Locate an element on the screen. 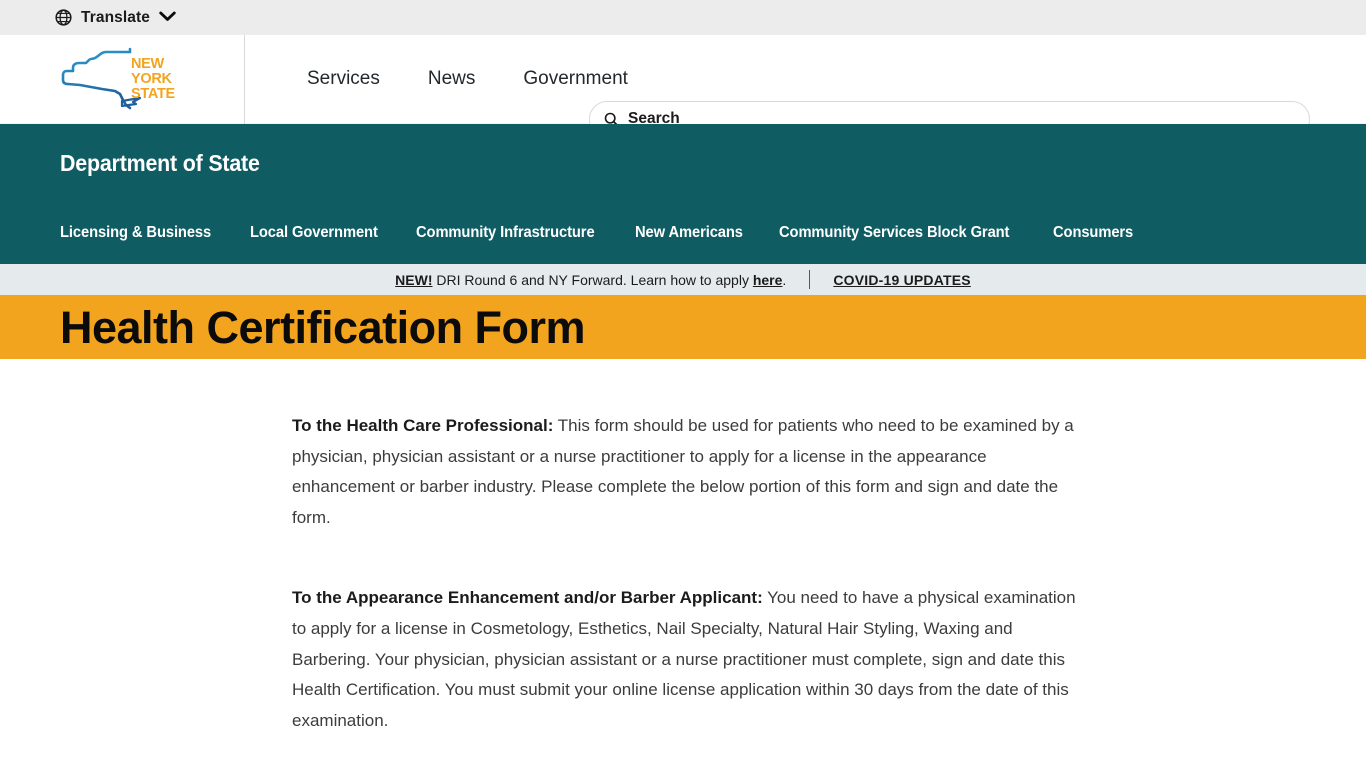 The width and height of the screenshot is (1366, 768). ny-state-outline-icon: NEW YORK STATE is located at coordinates (118, 78).